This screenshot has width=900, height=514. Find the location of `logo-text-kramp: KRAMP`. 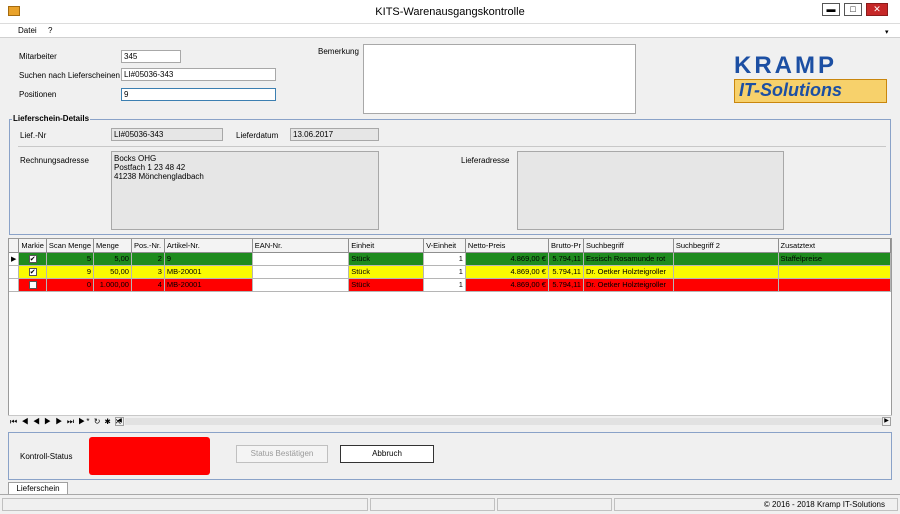

logo-text-kramp: KRAMP is located at coordinates (785, 65).